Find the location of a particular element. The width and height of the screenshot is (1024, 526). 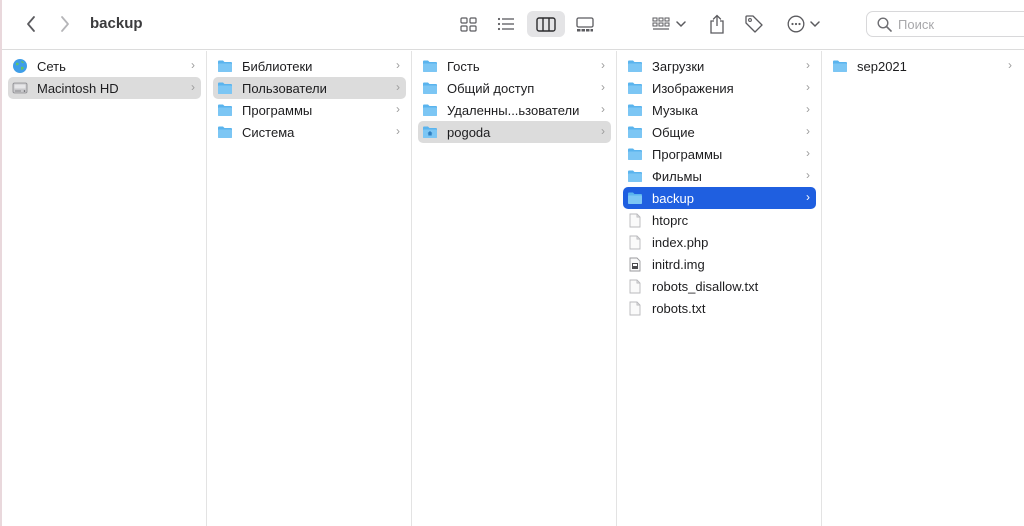

file-row: Изображения › is located at coordinates (719, 88).